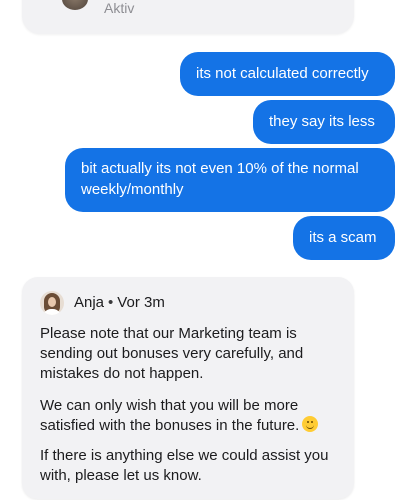 The image size is (411, 500). Describe the element at coordinates (188, 17) in the screenshot. I see `previous-agent-card: Aktiv` at that location.